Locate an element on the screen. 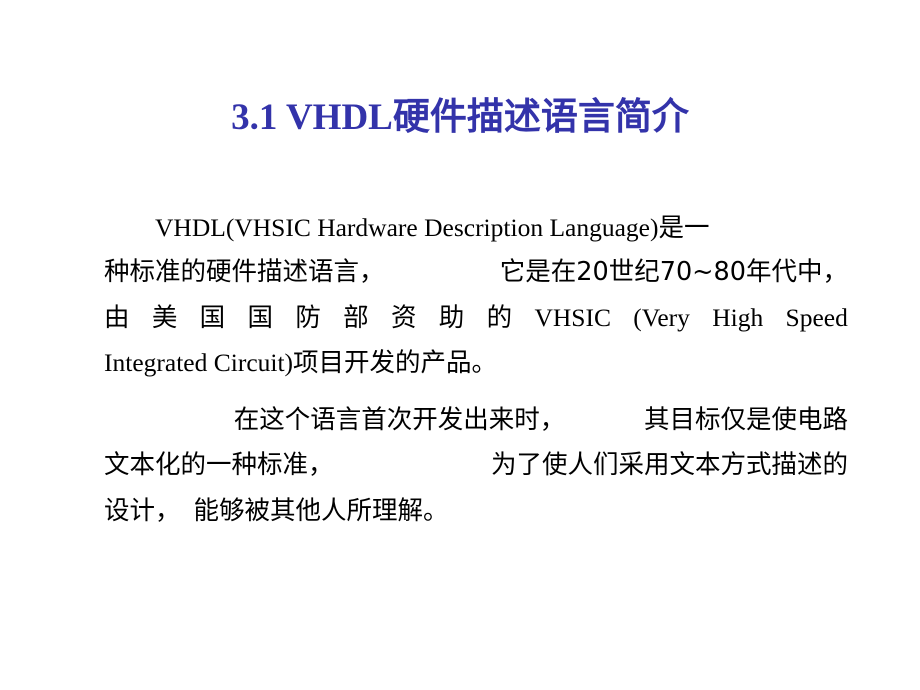 This screenshot has height=690, width=920. text-run: 能够被其他人所理解。 is located at coordinates (321, 511).